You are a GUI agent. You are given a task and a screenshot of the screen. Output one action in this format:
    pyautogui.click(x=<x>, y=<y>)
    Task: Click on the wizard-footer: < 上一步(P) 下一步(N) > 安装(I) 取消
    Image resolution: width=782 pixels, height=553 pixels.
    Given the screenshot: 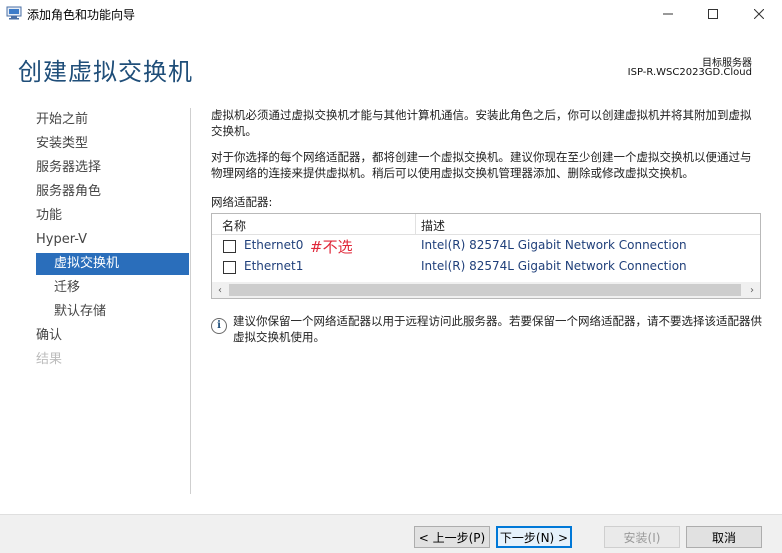 What is the action you would take?
    pyautogui.click(x=391, y=533)
    